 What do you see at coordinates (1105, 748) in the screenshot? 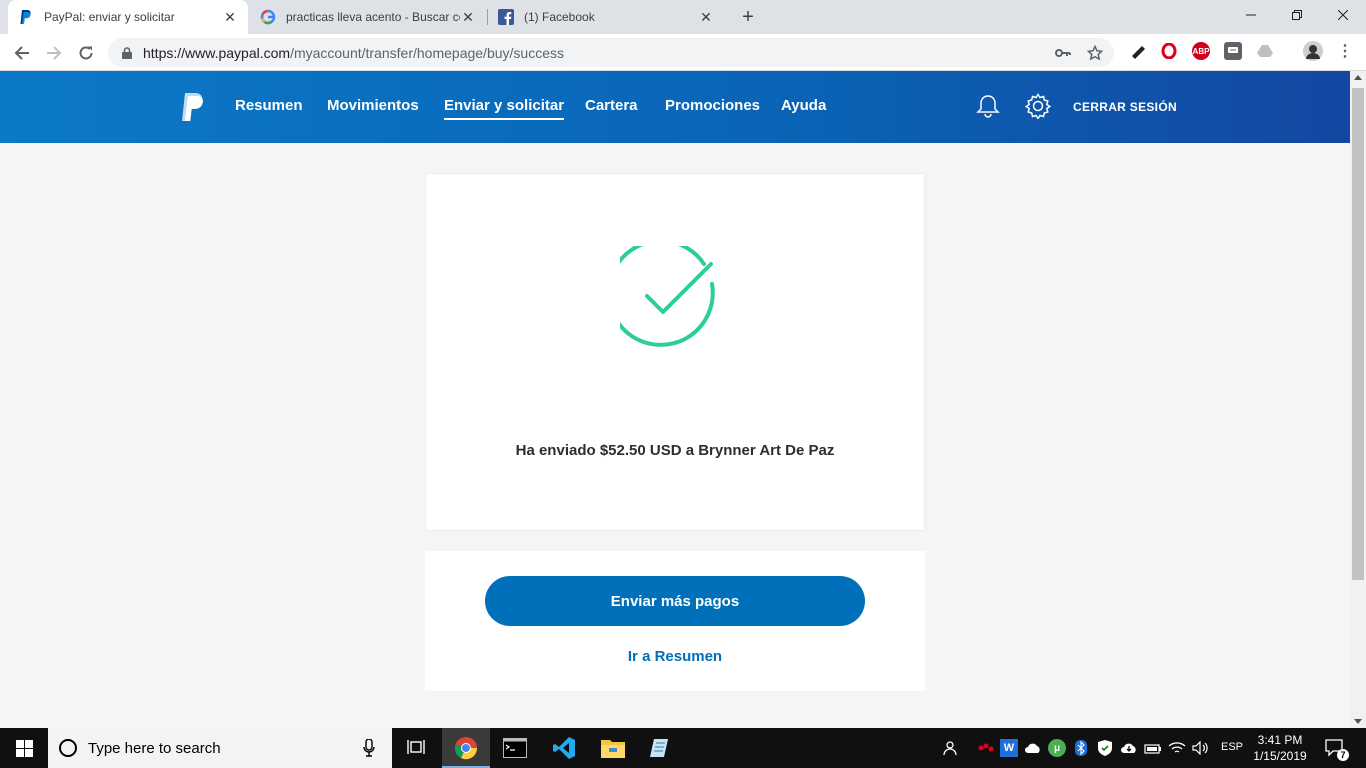
I see `defender-shield-icon` at bounding box center [1105, 748].